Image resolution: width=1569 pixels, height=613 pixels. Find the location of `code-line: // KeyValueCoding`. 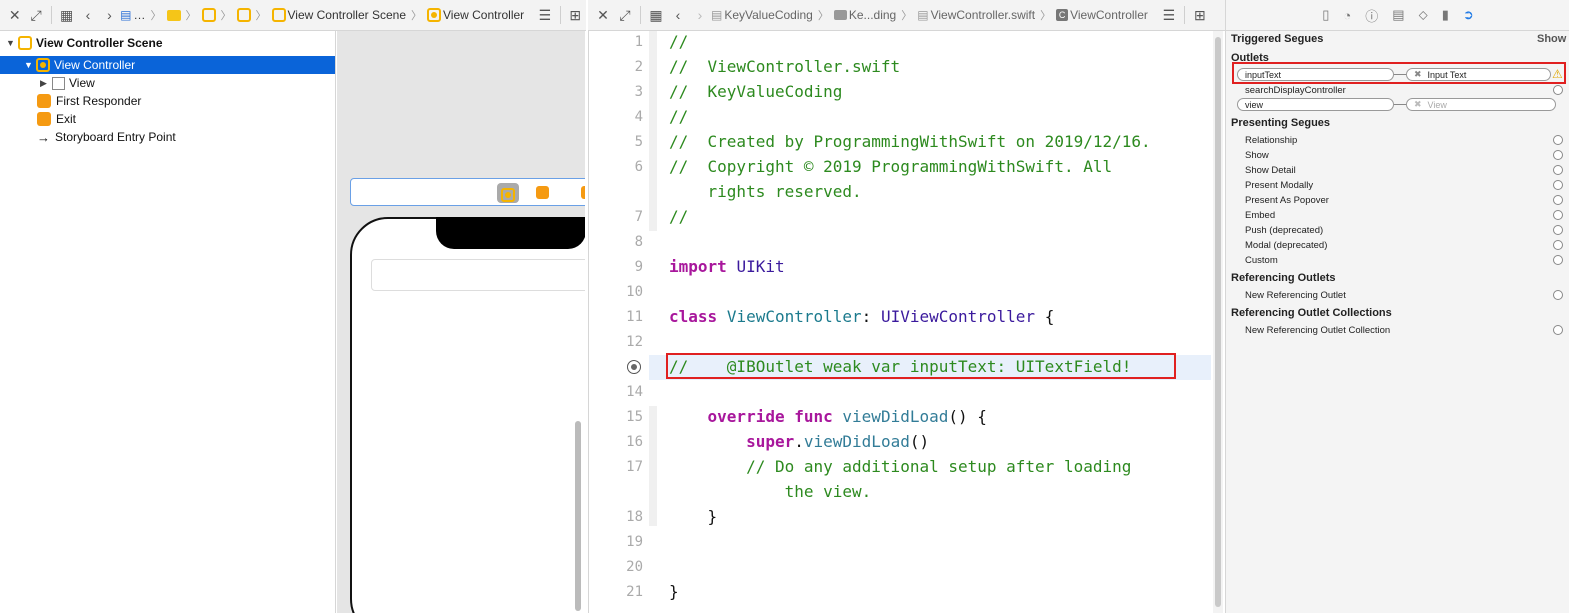

code-line: // KeyValueCoding is located at coordinates (755, 91).